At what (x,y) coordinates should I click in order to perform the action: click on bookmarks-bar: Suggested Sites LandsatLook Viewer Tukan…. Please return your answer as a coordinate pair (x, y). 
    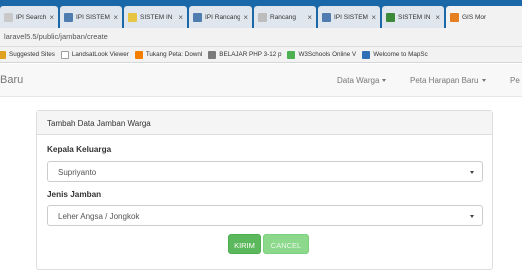
    Looking at the image, I should click on (261, 55).